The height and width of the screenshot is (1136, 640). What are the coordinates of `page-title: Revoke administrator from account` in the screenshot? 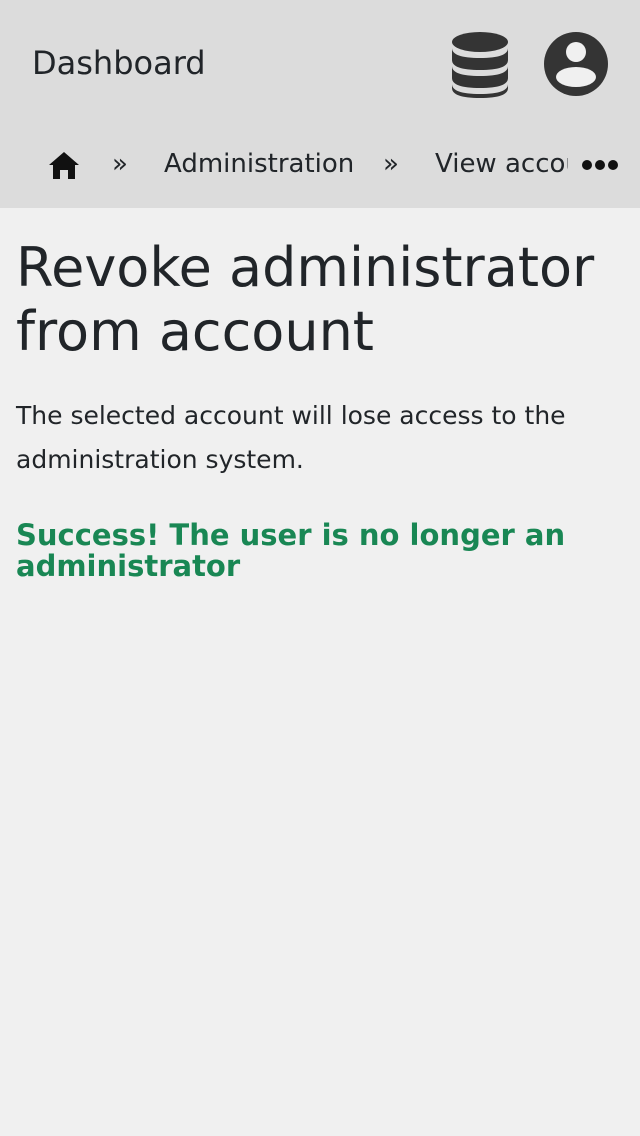 It's located at (305, 299).